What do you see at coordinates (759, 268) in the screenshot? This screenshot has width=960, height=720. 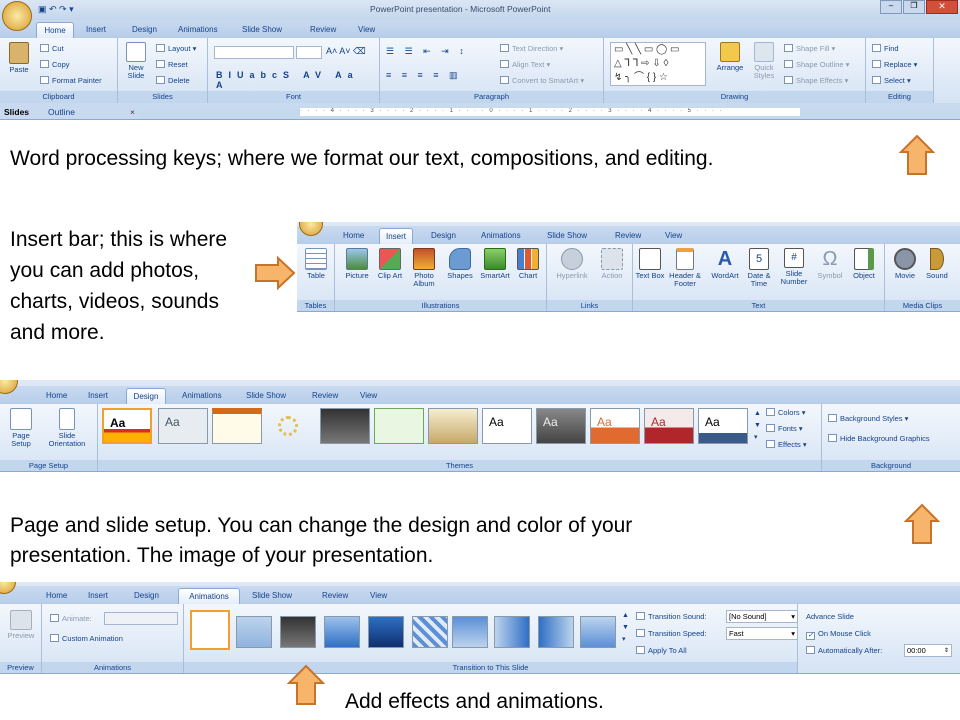 I see `date-time-button: 5 Date & Time` at bounding box center [759, 268].